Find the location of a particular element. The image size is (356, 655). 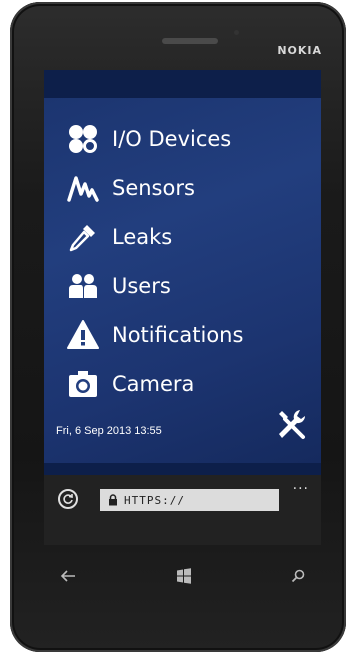

io-devices-icon is located at coordinates (83, 139).